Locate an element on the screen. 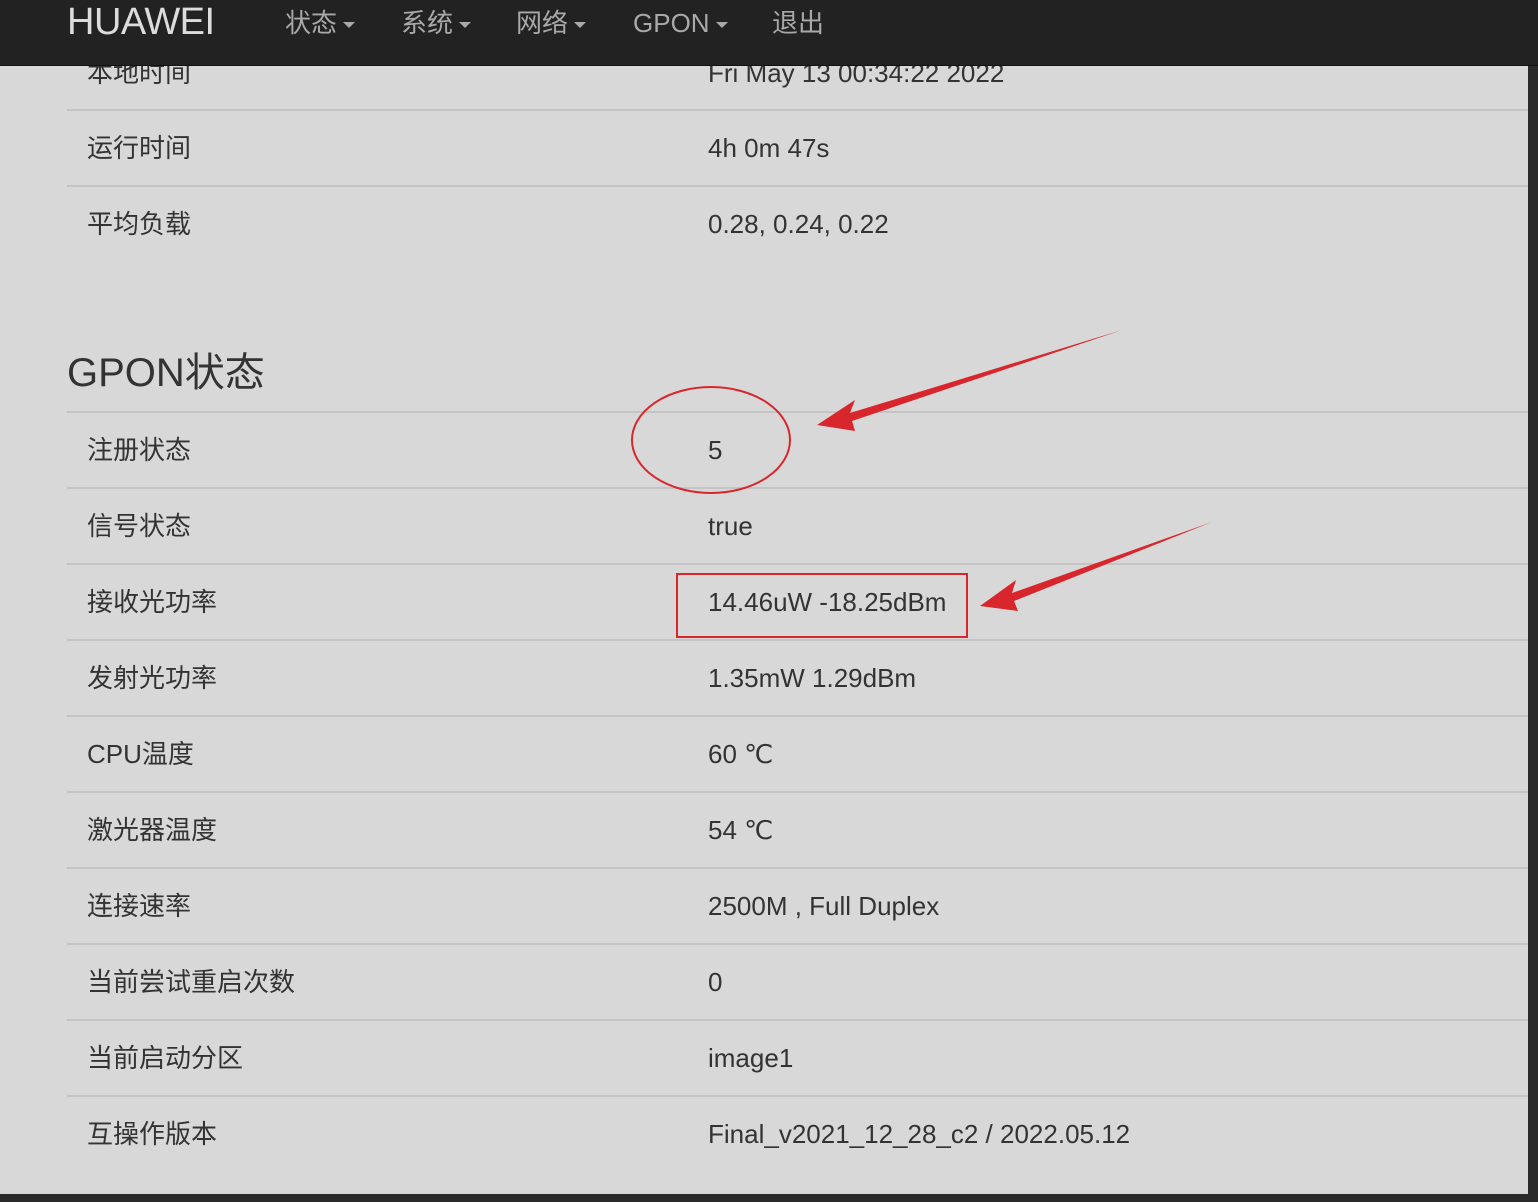  row-label: 注册状态 is located at coordinates (139, 450).